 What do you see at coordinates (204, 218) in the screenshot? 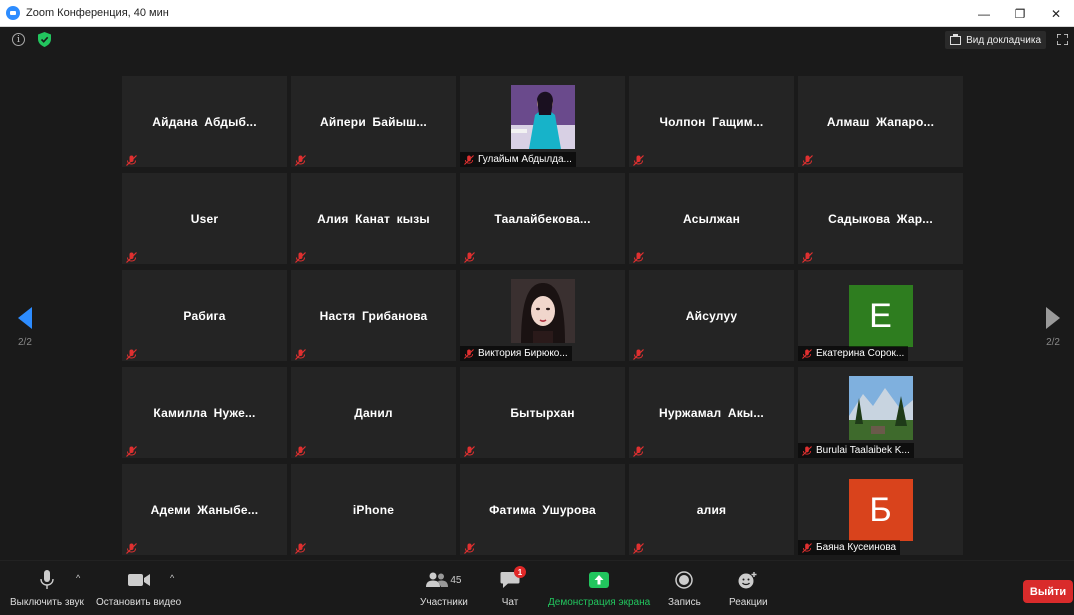
I see `participant-tile: User` at bounding box center [204, 218].